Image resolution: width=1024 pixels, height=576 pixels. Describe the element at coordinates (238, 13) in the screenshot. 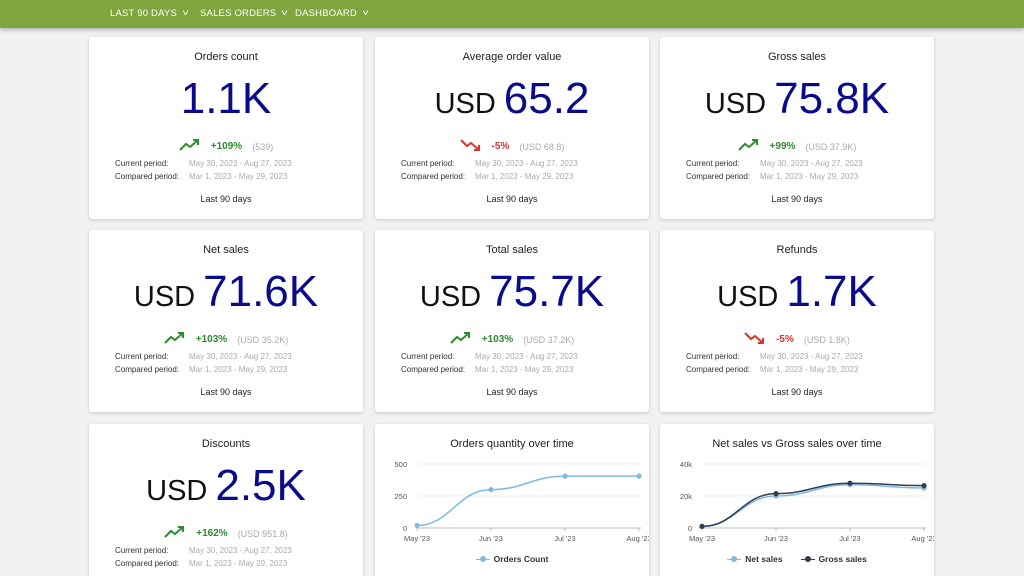

I see `sales-orders-label: SALES ORDERS` at that location.